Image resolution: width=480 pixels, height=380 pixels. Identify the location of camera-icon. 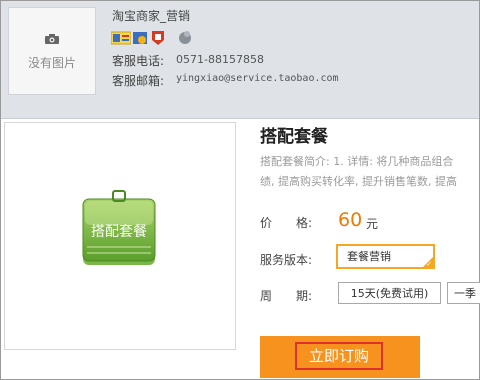
(52, 39).